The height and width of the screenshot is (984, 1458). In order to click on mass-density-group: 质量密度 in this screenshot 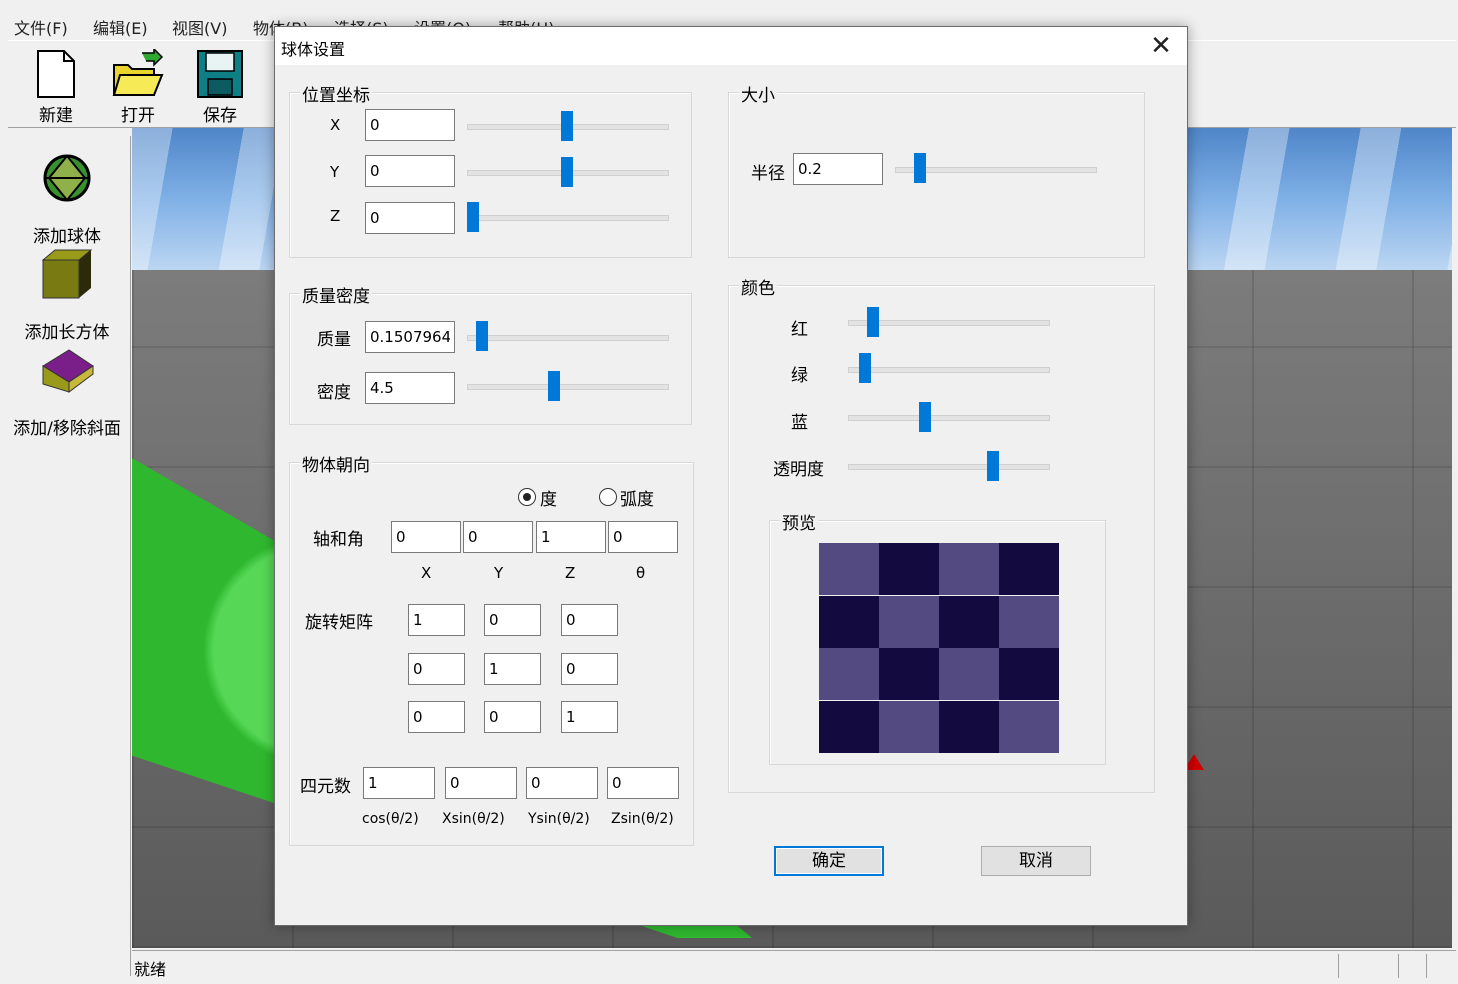, I will do `click(490, 353)`.